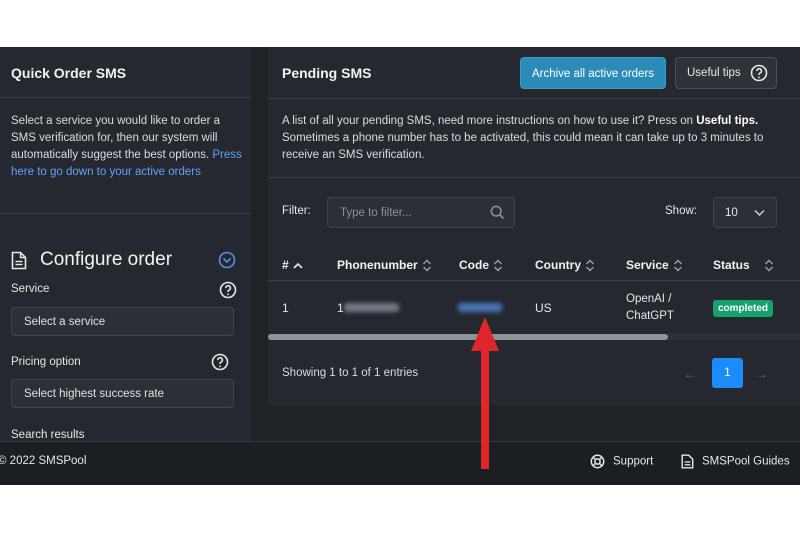 The height and width of the screenshot is (533, 800). What do you see at coordinates (565, 265) in the screenshot?
I see `column-header-country: Country` at bounding box center [565, 265].